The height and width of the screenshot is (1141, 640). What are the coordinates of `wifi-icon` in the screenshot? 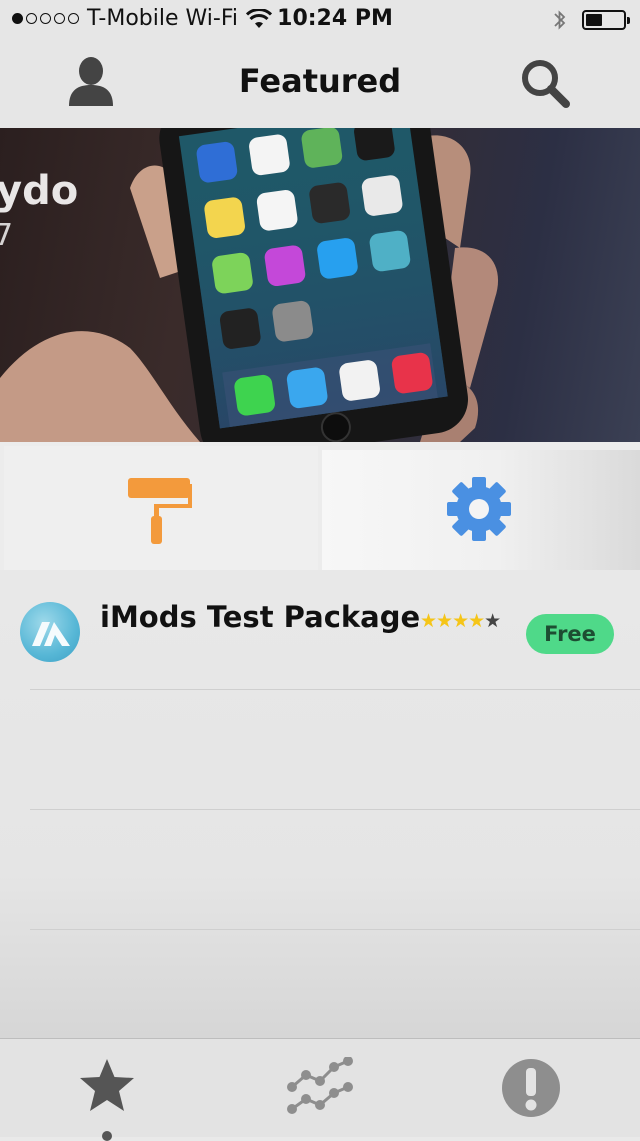 It's located at (259, 18).